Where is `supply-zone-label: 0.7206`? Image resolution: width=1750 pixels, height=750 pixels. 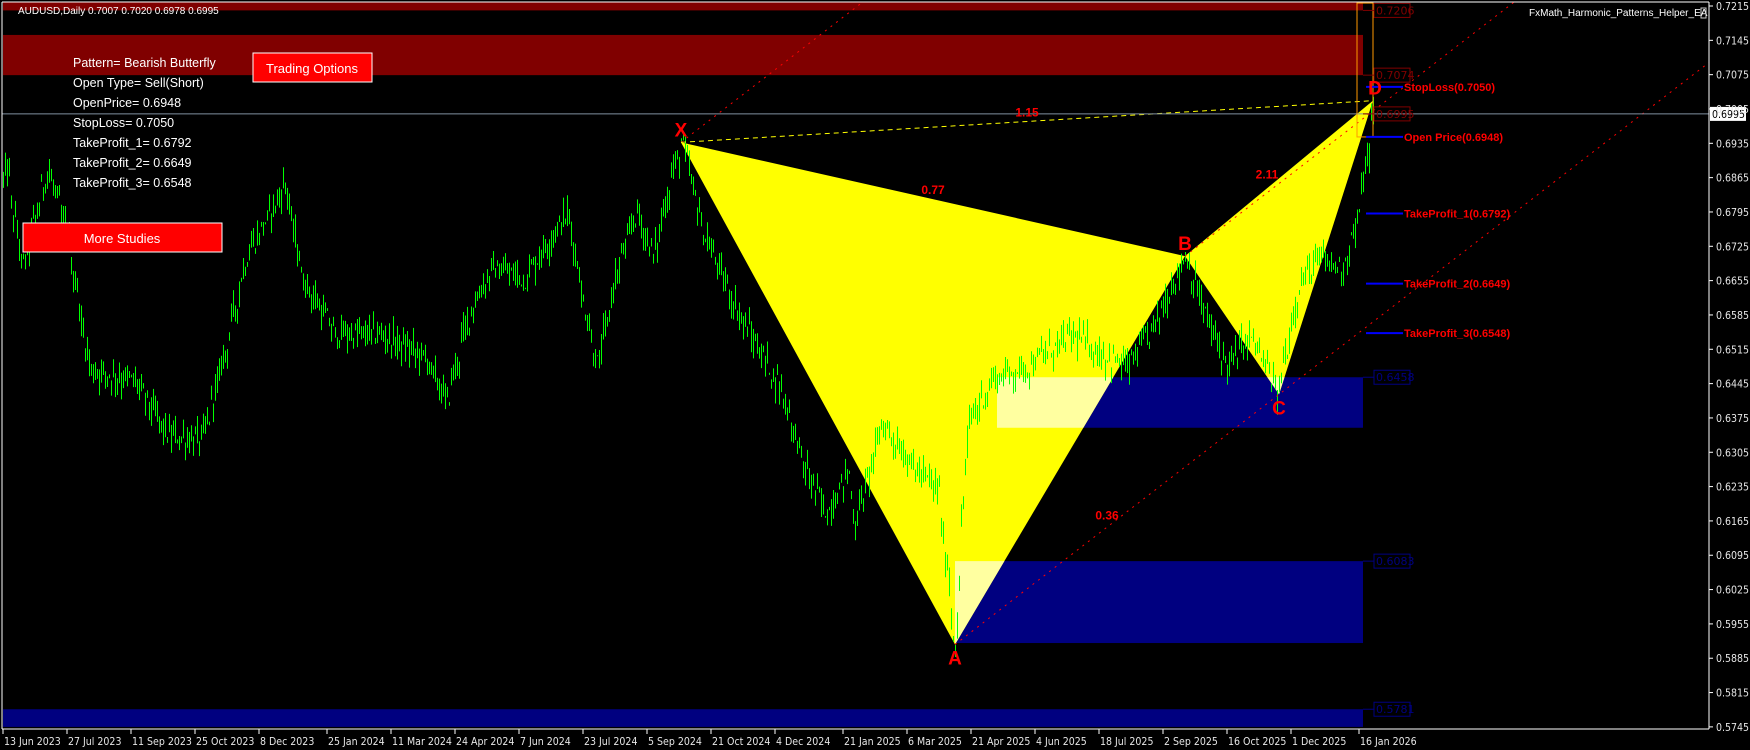
supply-zone-label: 0.7206 is located at coordinates (1395, 10).